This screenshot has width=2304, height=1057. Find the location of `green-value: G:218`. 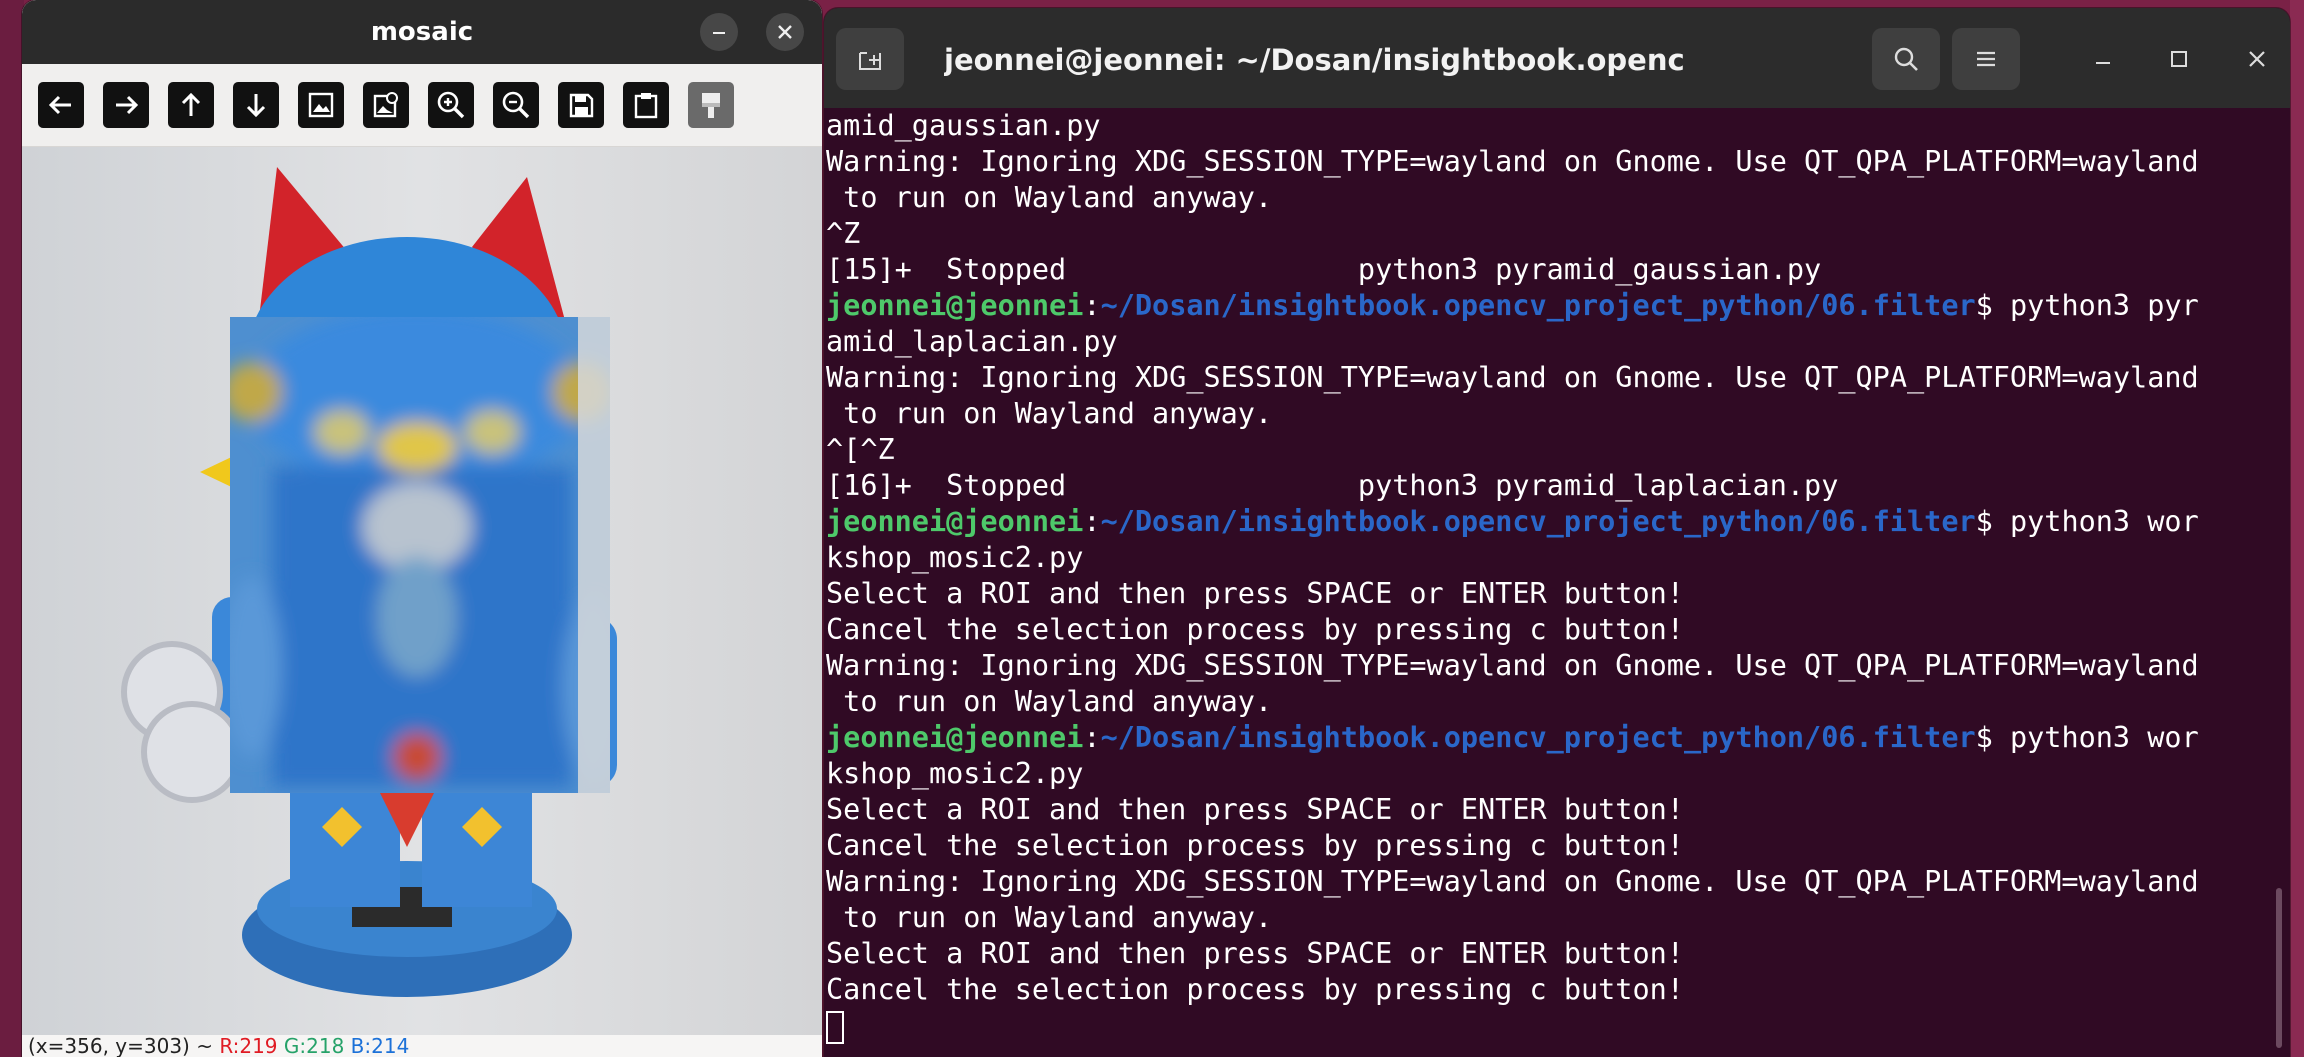

green-value: G:218 is located at coordinates (314, 1046).